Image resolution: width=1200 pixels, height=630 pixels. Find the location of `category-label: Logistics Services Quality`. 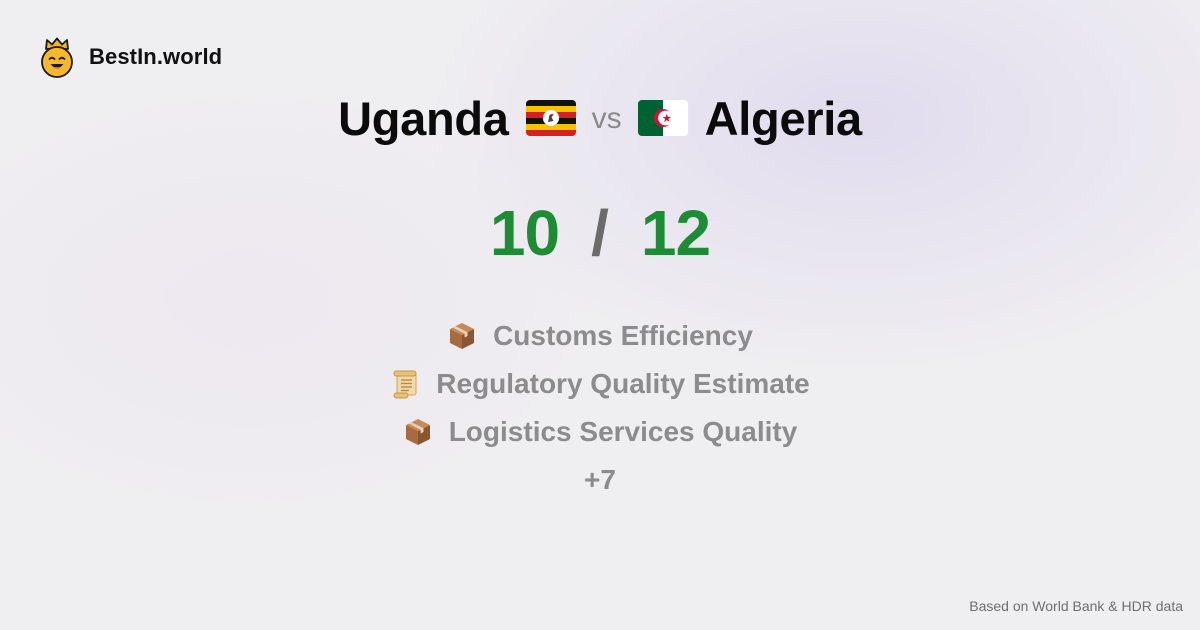

category-label: Logistics Services Quality is located at coordinates (623, 431).